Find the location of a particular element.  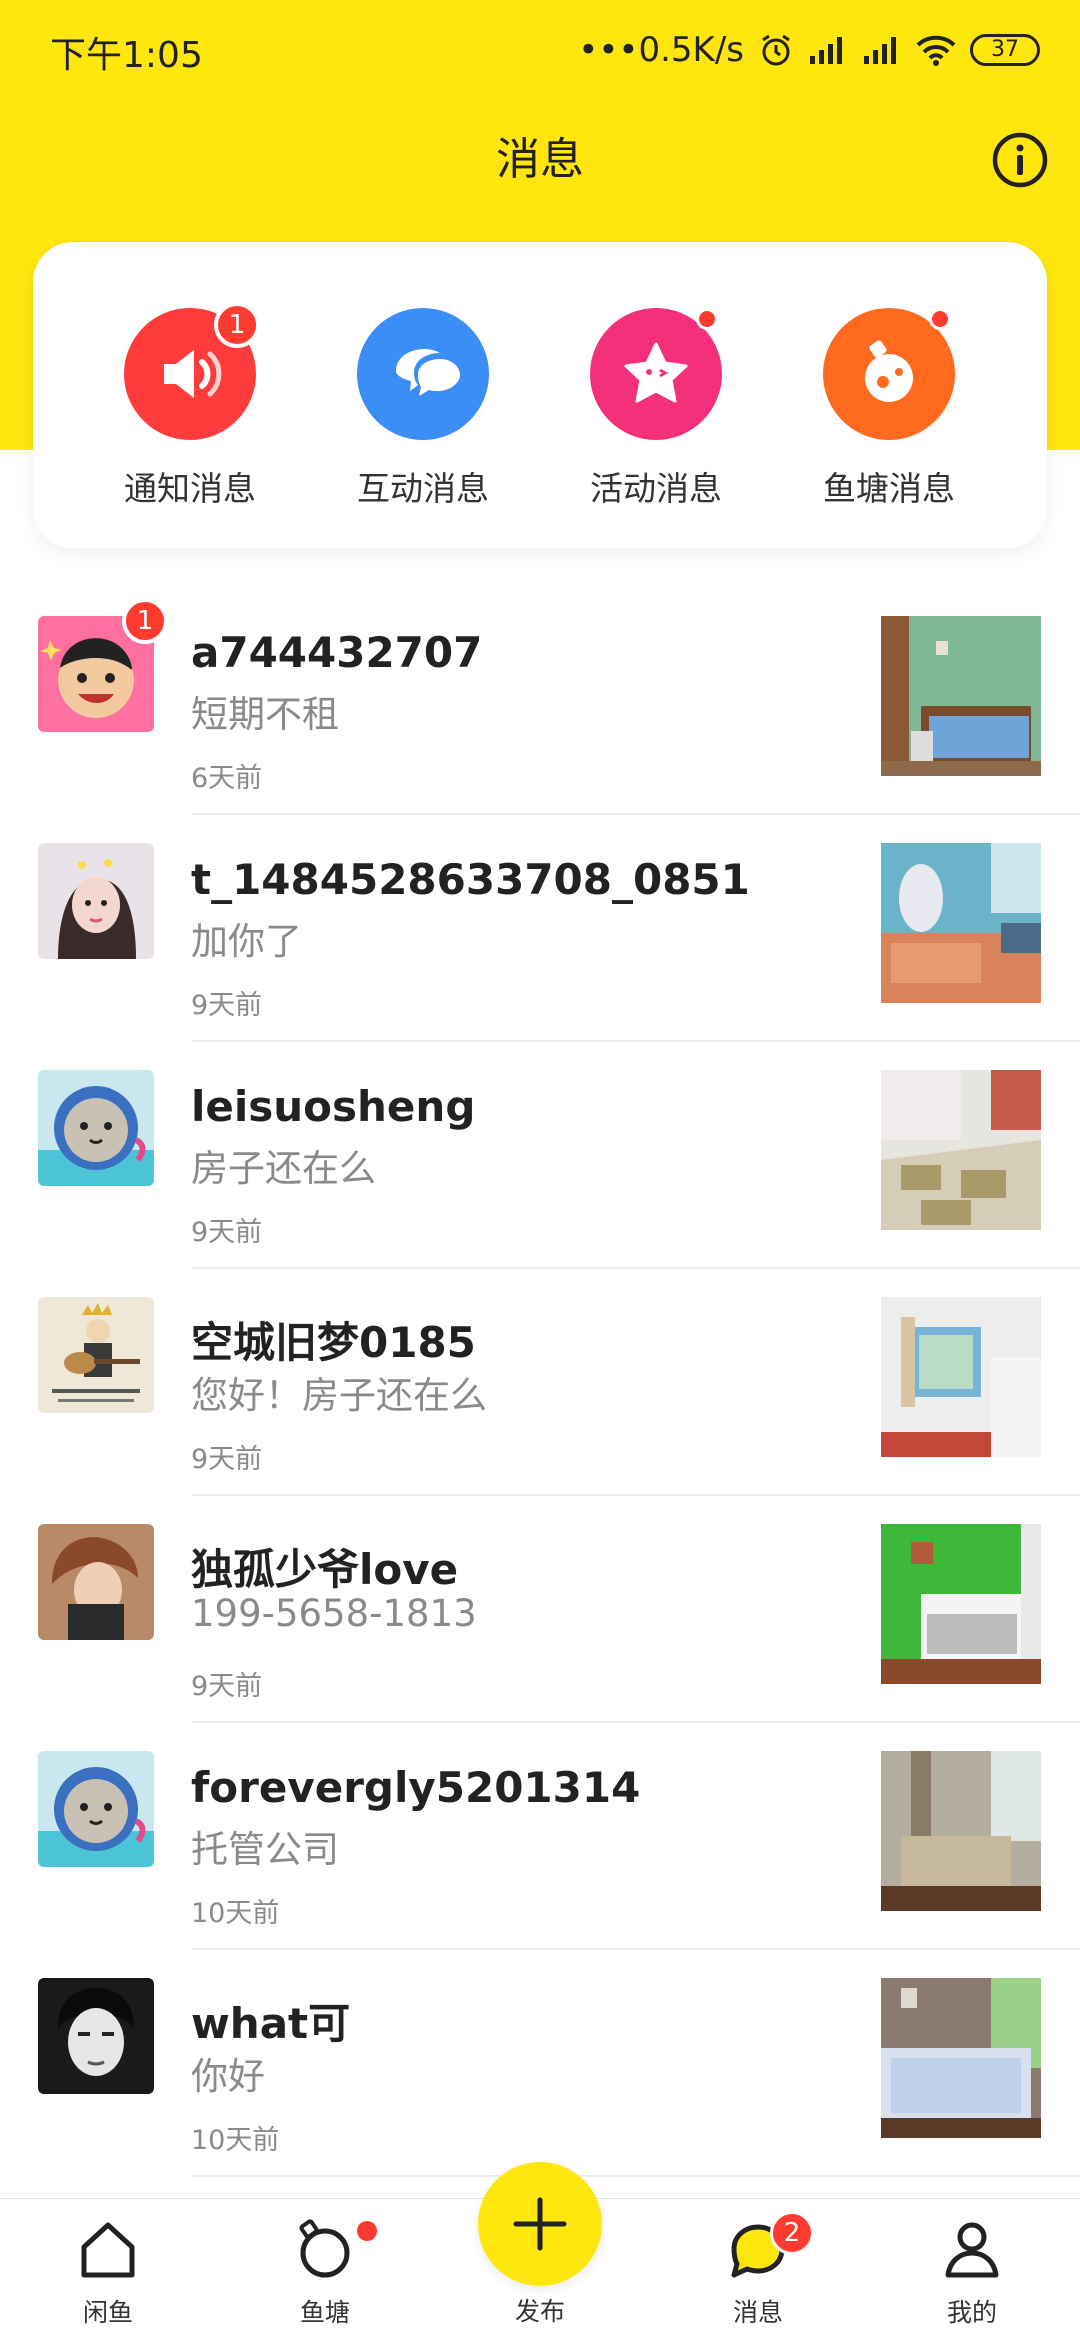

tab-label: 消息 is located at coordinates (757, 2312).